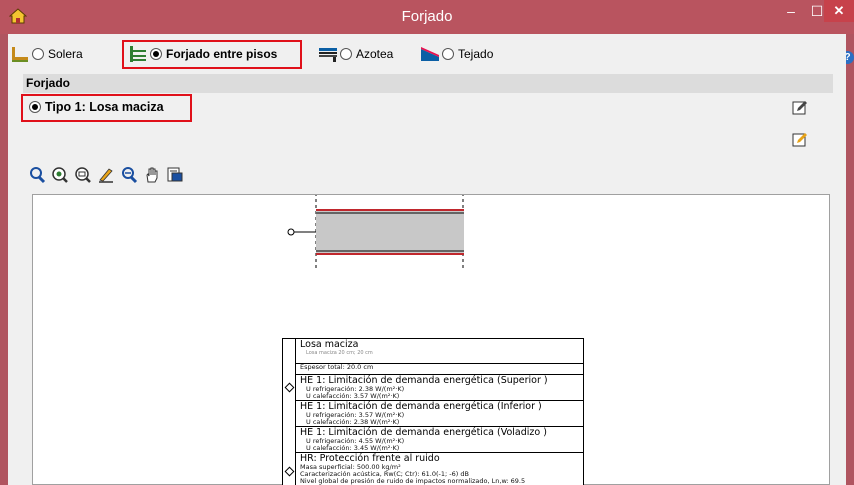 The width and height of the screenshot is (854, 485). What do you see at coordinates (60, 175) in the screenshot?
I see `zoom-extents-icon` at bounding box center [60, 175].